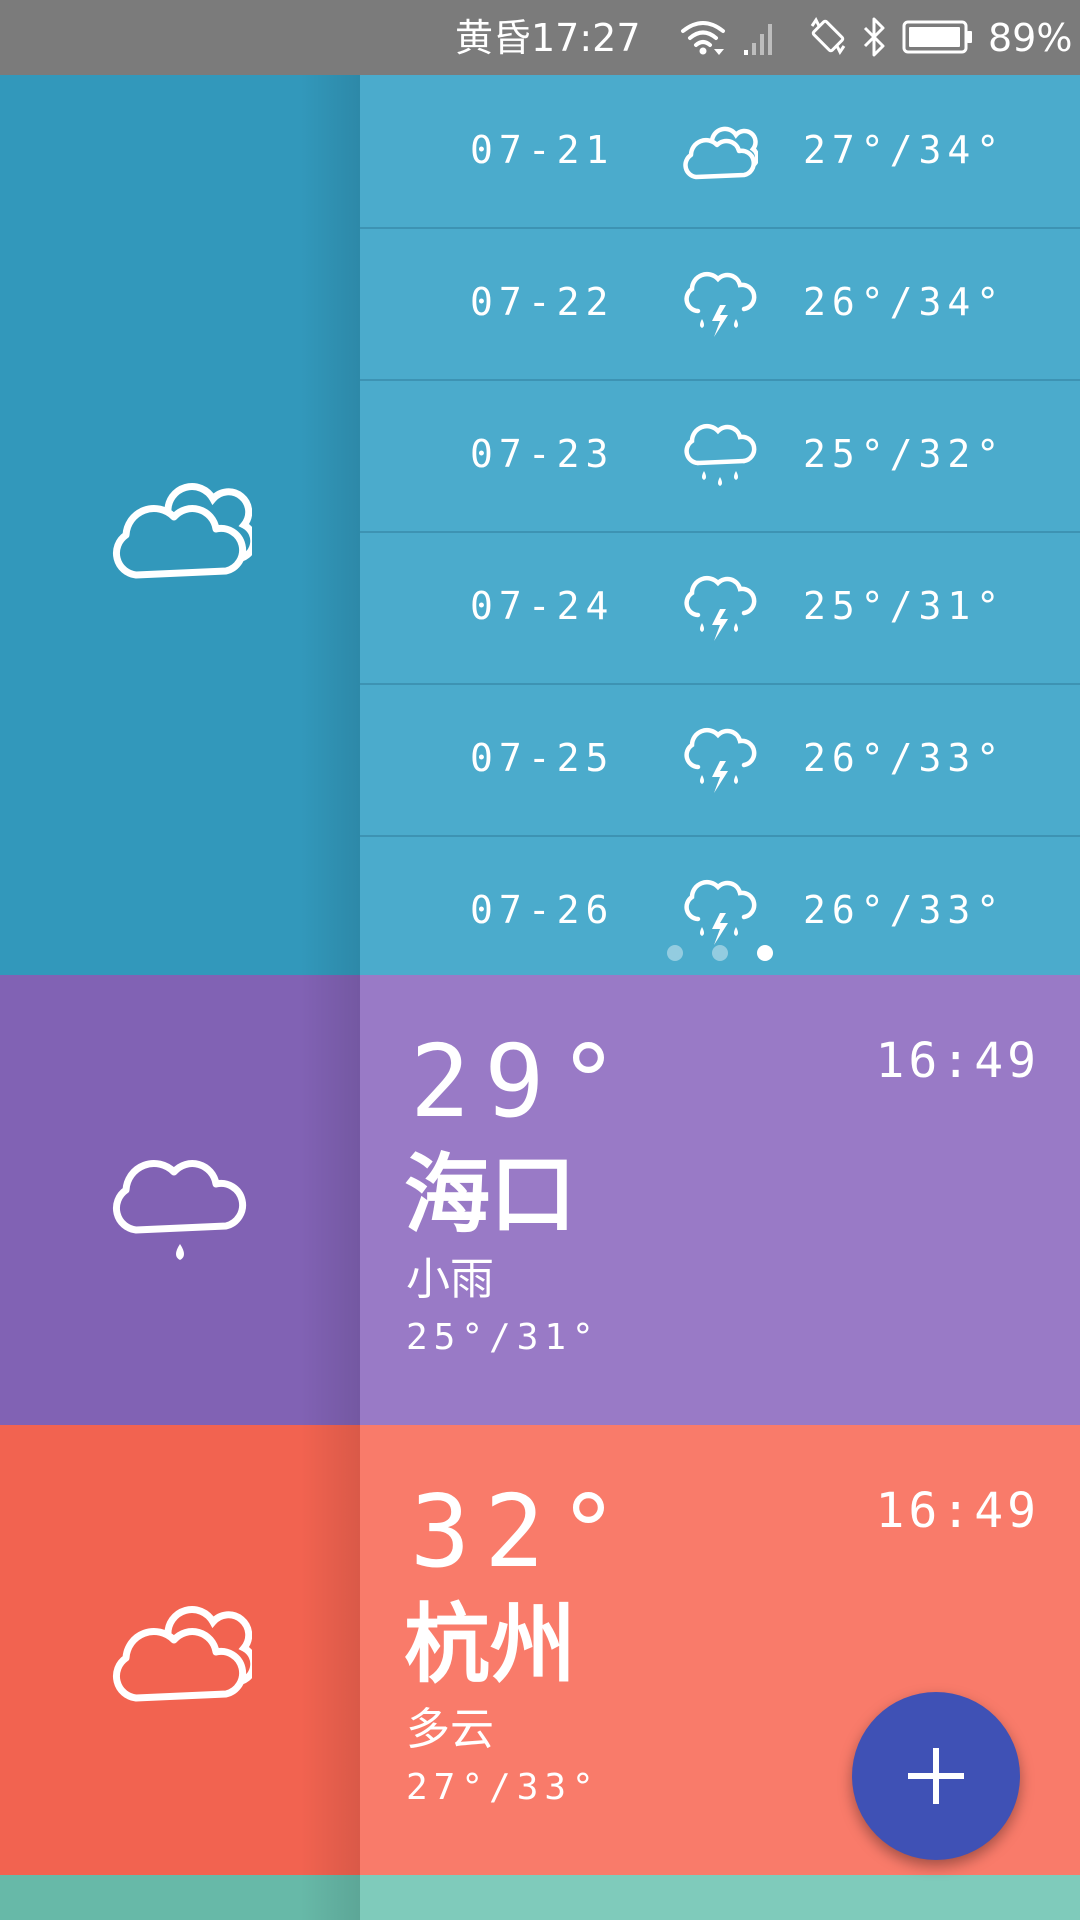  Describe the element at coordinates (542, 454) in the screenshot. I see `forecast-date: 07-23` at that location.